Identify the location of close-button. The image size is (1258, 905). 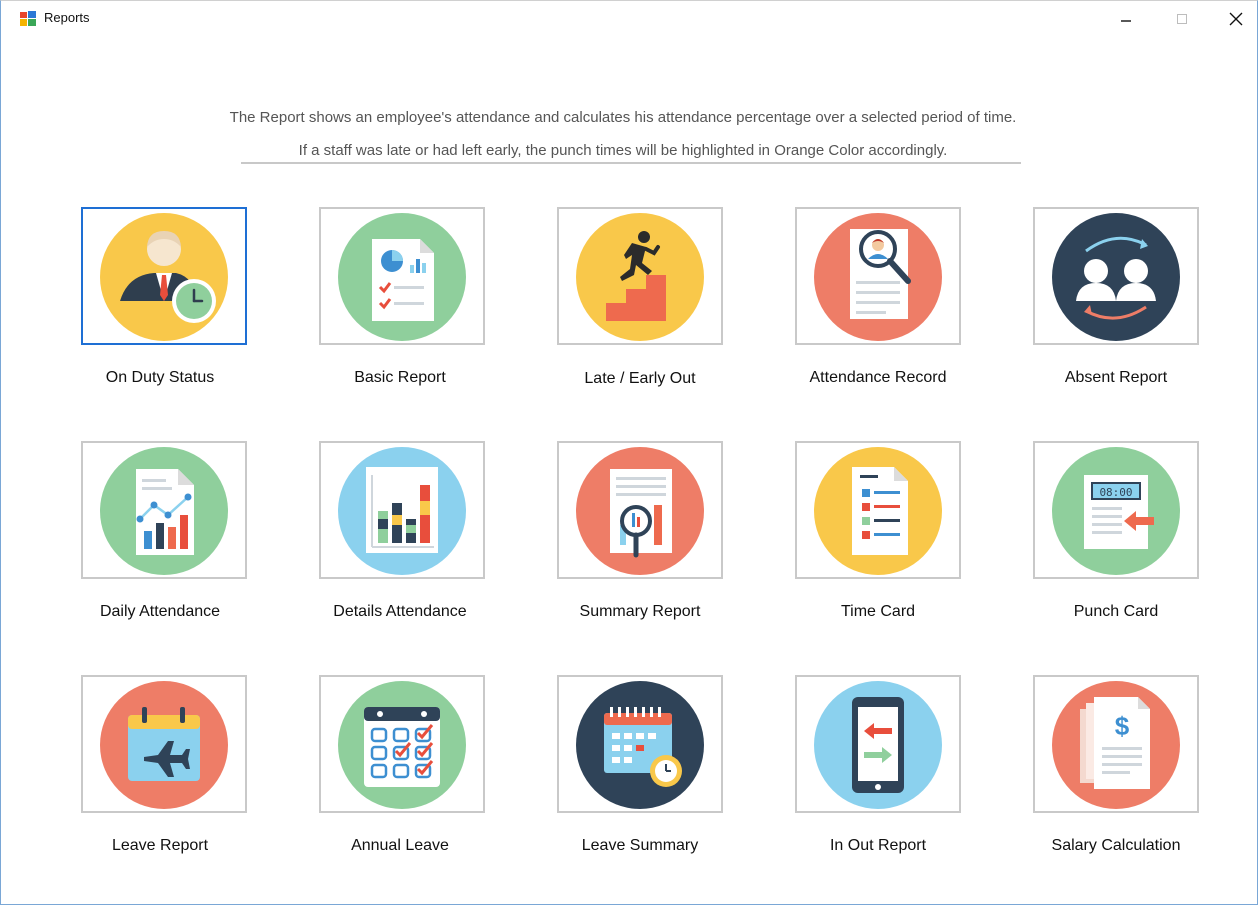
(1236, 19).